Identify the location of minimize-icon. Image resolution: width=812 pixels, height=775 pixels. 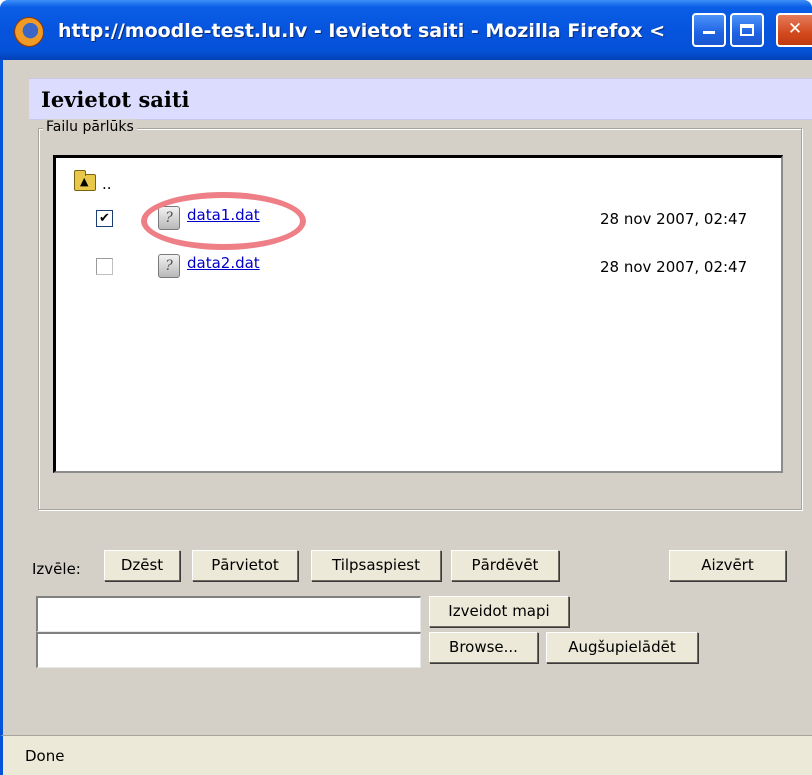
(709, 32).